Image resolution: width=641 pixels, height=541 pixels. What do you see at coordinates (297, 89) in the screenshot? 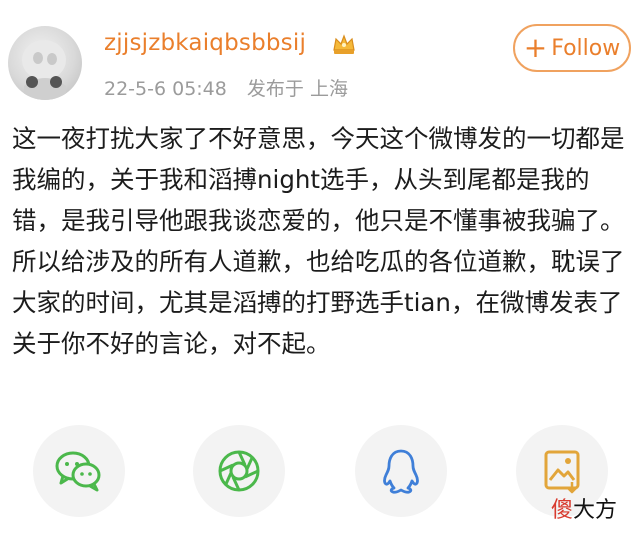
I see `post-location: 发布于 上海` at bounding box center [297, 89].